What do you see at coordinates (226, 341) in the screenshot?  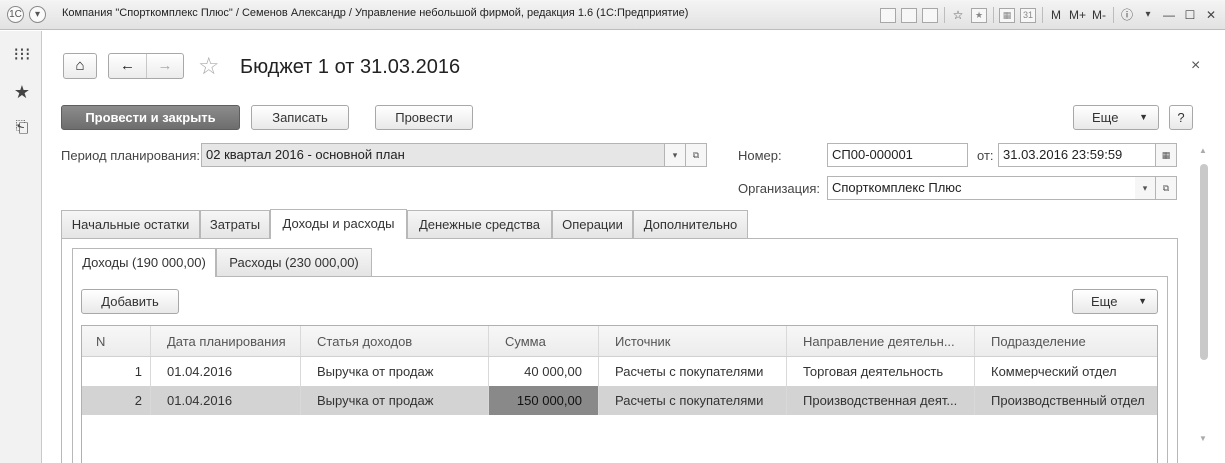 I see `column-header-date: Дата планирования` at bounding box center [226, 341].